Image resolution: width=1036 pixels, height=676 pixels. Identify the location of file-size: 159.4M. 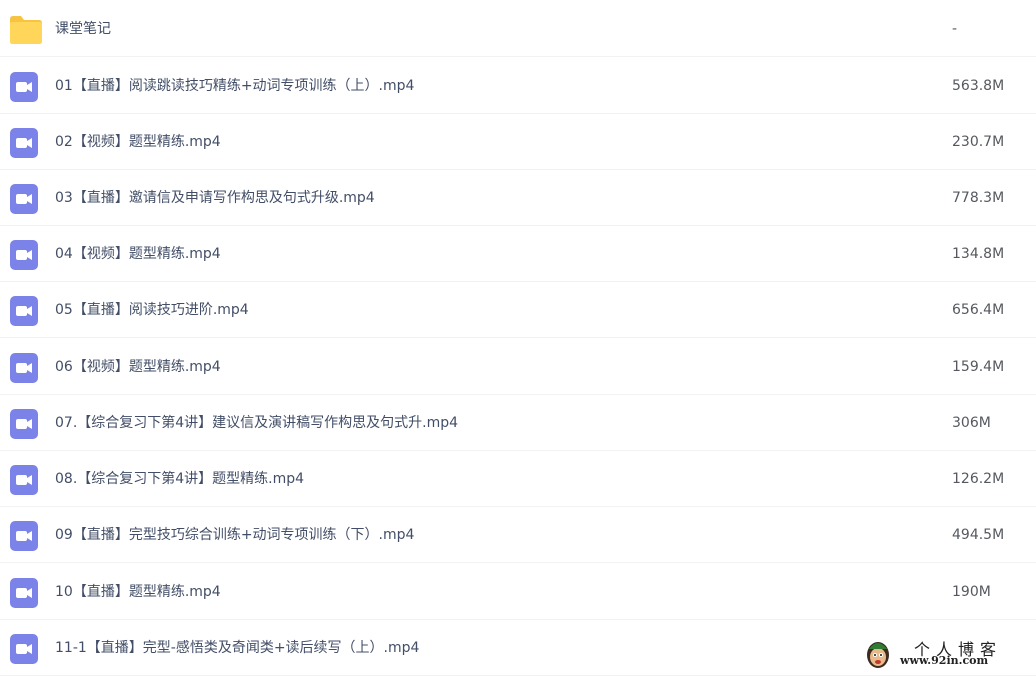
(978, 367).